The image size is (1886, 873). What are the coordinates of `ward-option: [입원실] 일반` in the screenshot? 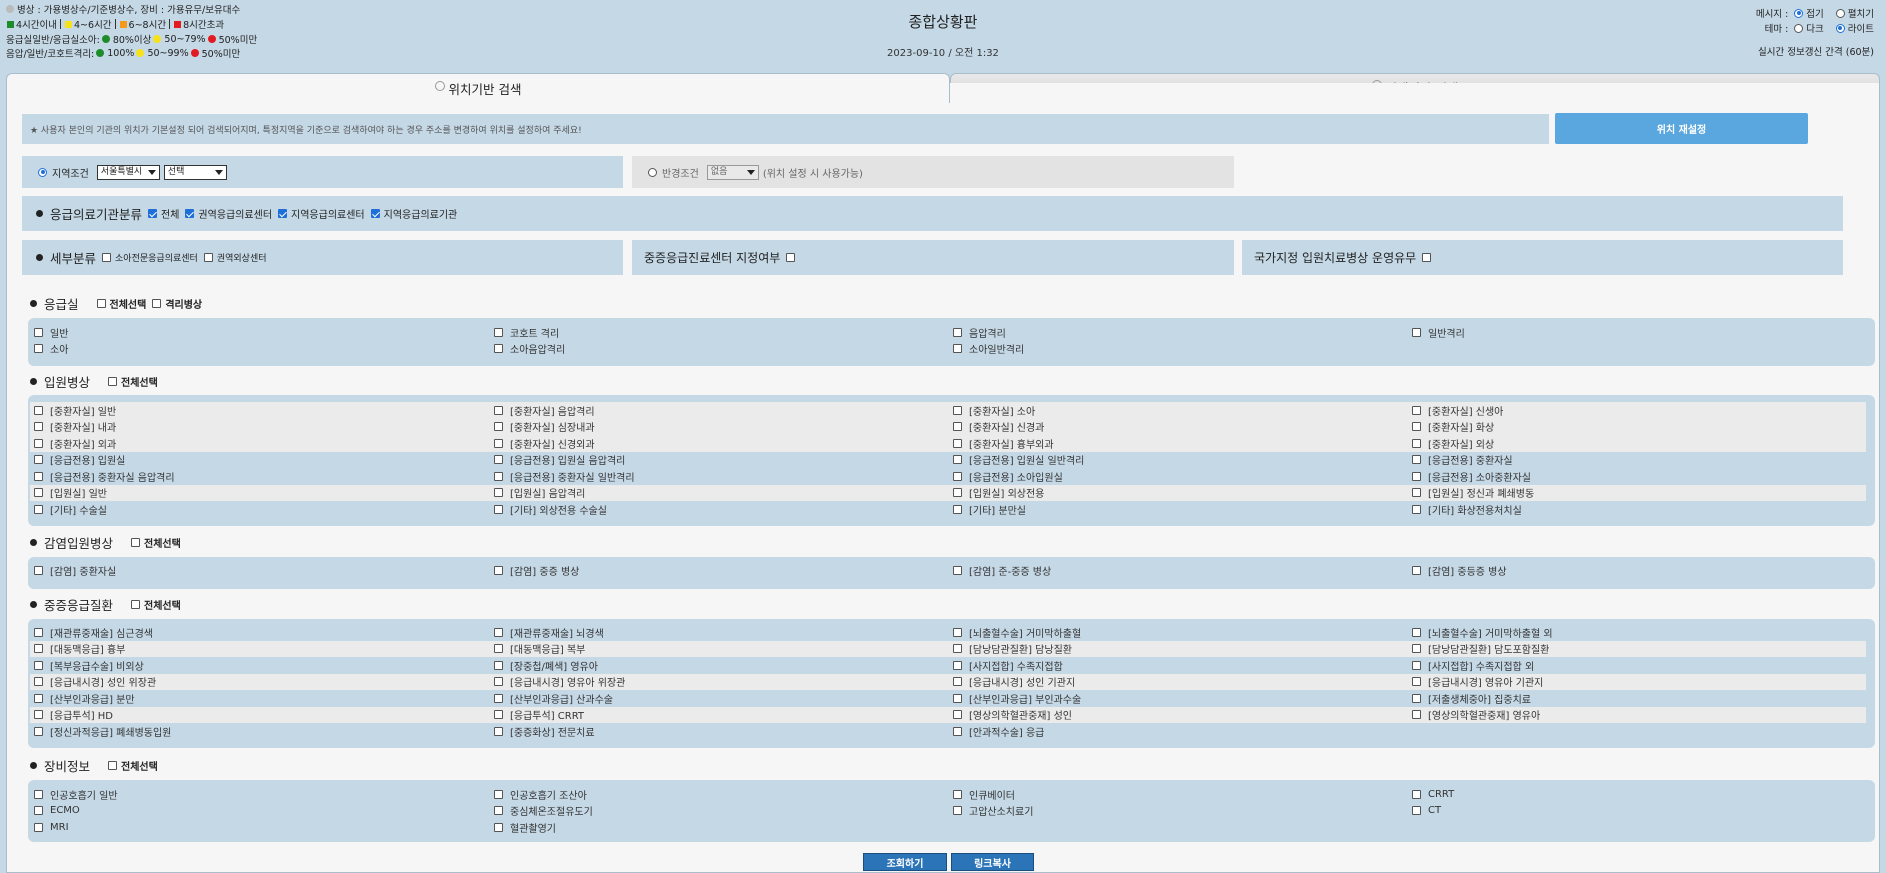 It's located at (68, 493).